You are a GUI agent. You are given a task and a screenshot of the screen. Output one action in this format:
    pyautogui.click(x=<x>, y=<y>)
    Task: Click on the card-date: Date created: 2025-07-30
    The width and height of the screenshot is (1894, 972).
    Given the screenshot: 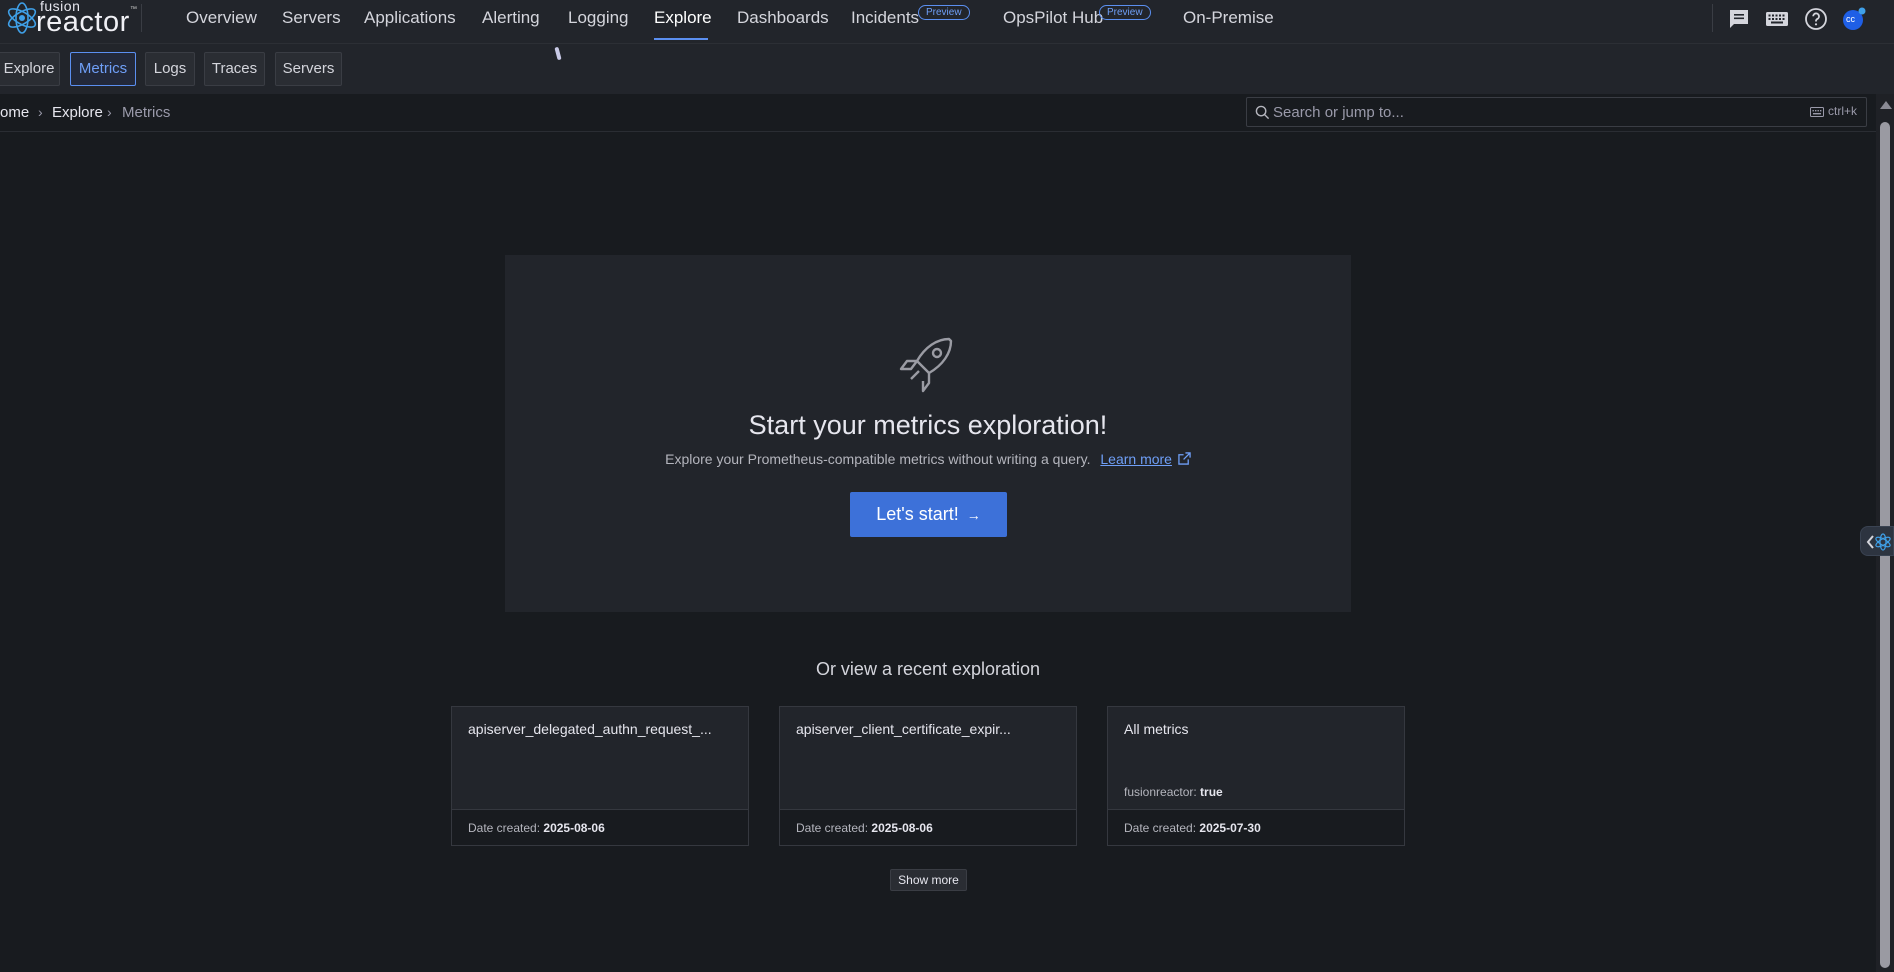 What is the action you would take?
    pyautogui.click(x=1192, y=828)
    